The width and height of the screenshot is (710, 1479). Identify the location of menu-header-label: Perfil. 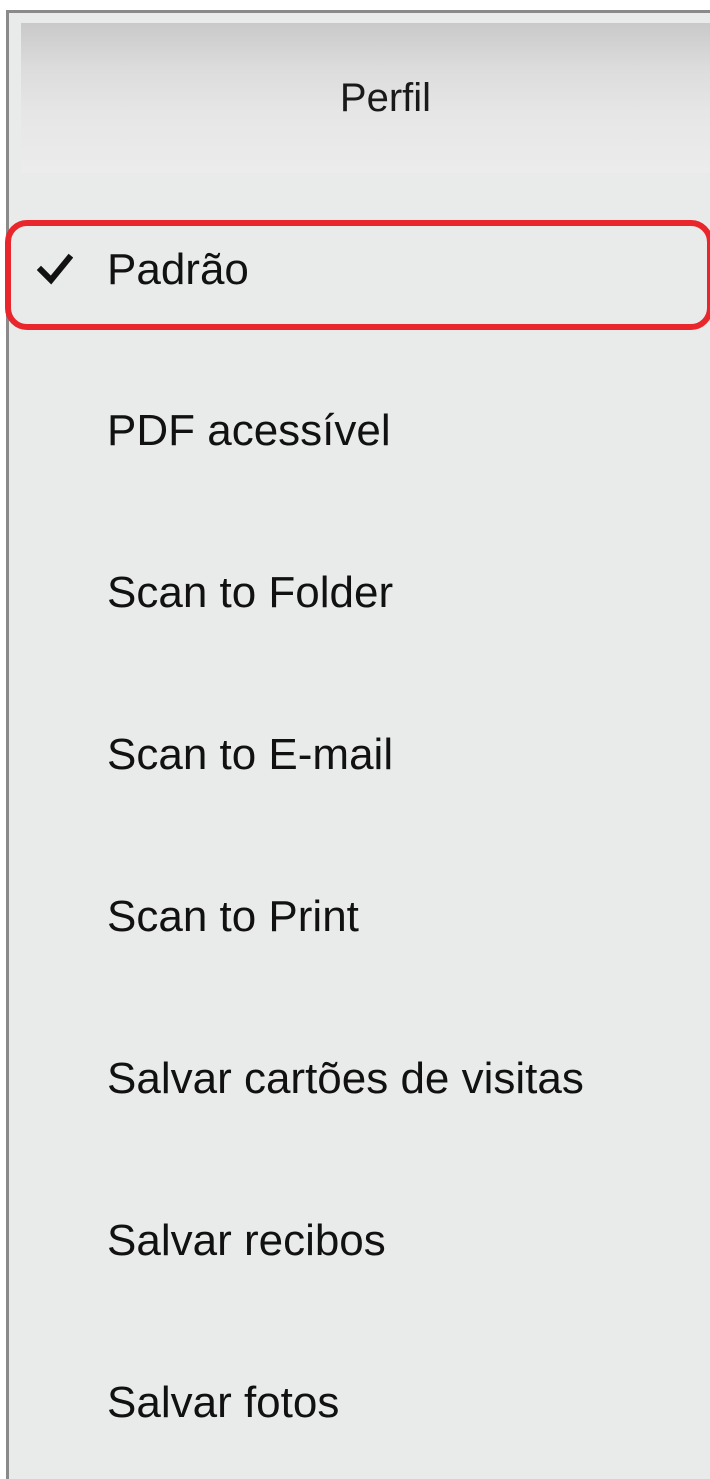
(385, 97).